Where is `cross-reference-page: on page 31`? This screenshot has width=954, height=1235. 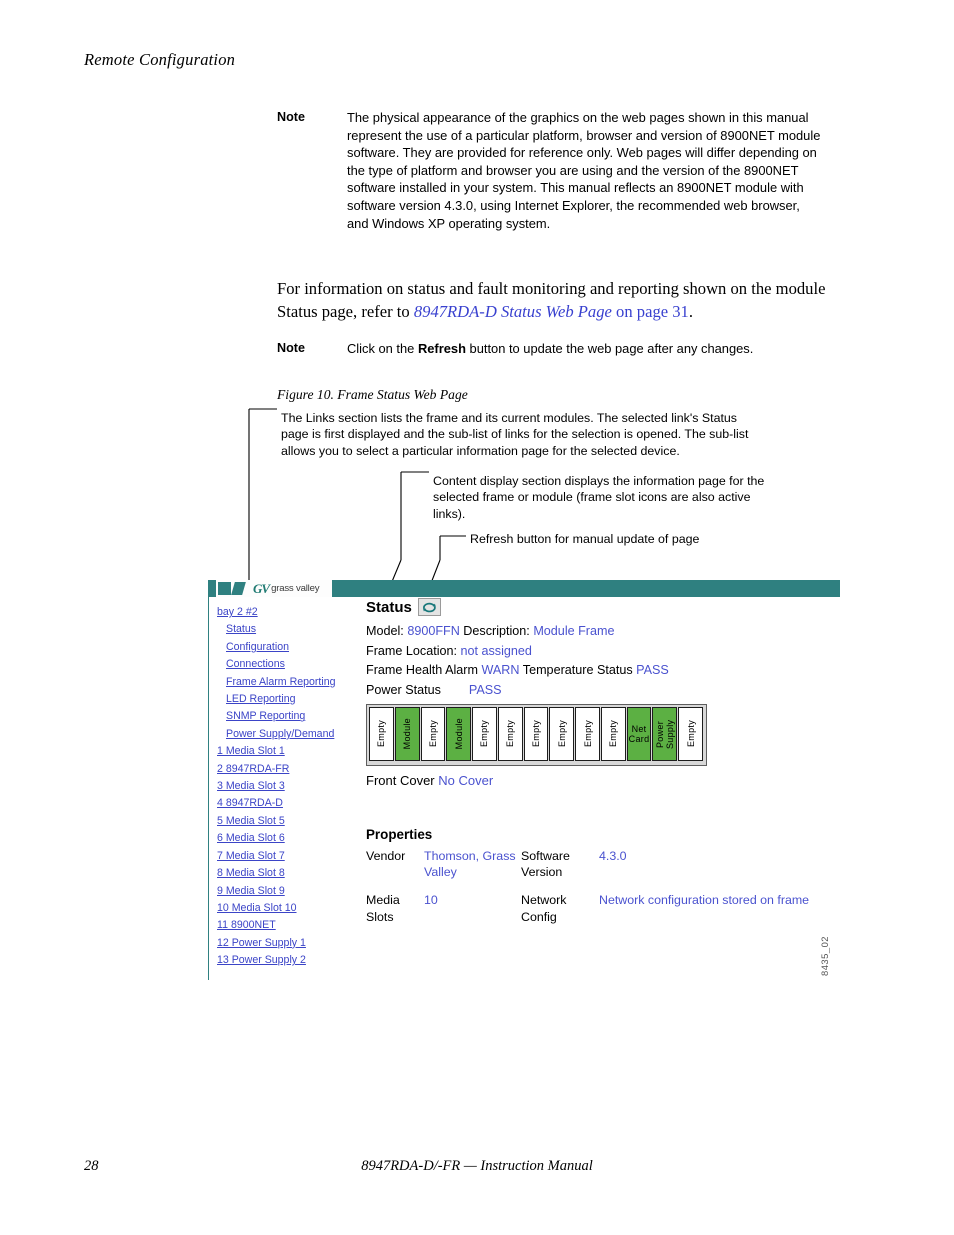 cross-reference-page: on page 31 is located at coordinates (650, 311).